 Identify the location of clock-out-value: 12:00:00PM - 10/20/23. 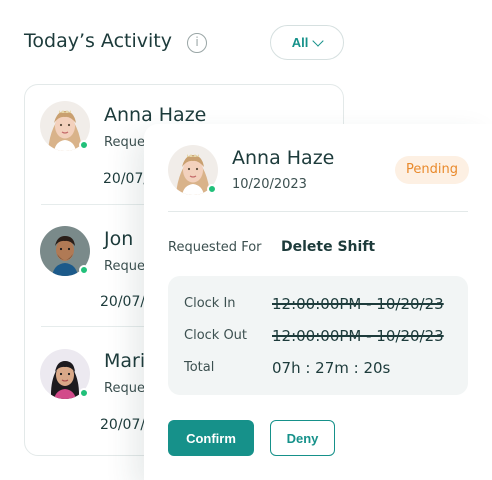
(358, 336).